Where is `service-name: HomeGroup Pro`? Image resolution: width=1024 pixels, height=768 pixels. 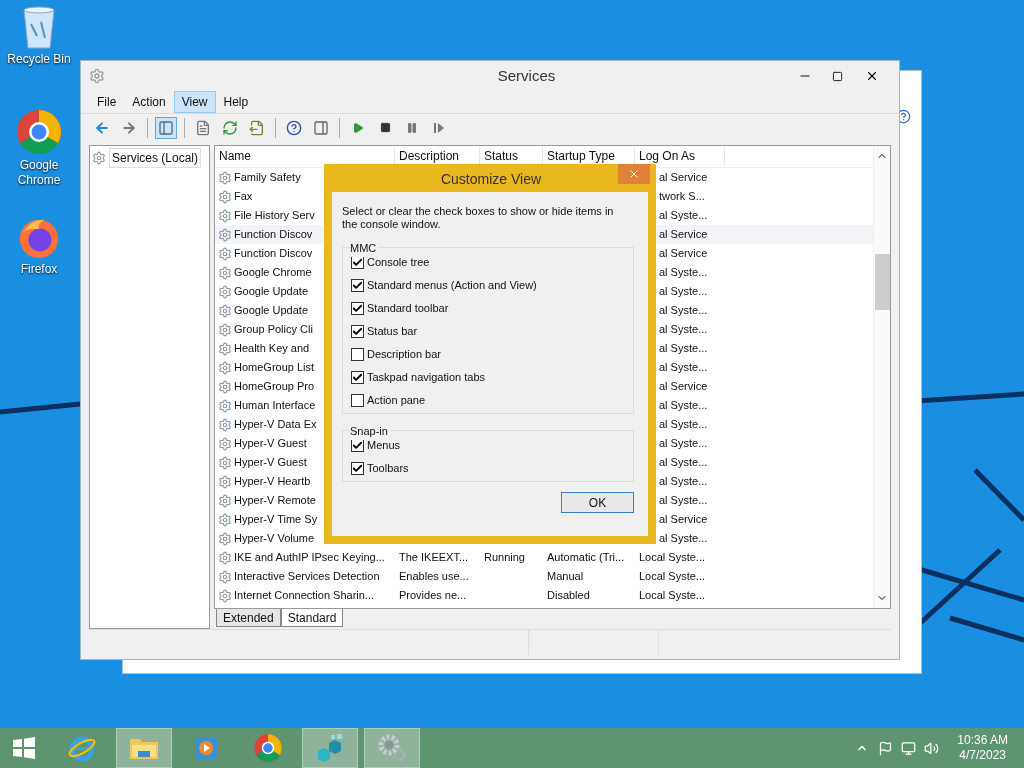
service-name: HomeGroup Pro is located at coordinates (274, 387).